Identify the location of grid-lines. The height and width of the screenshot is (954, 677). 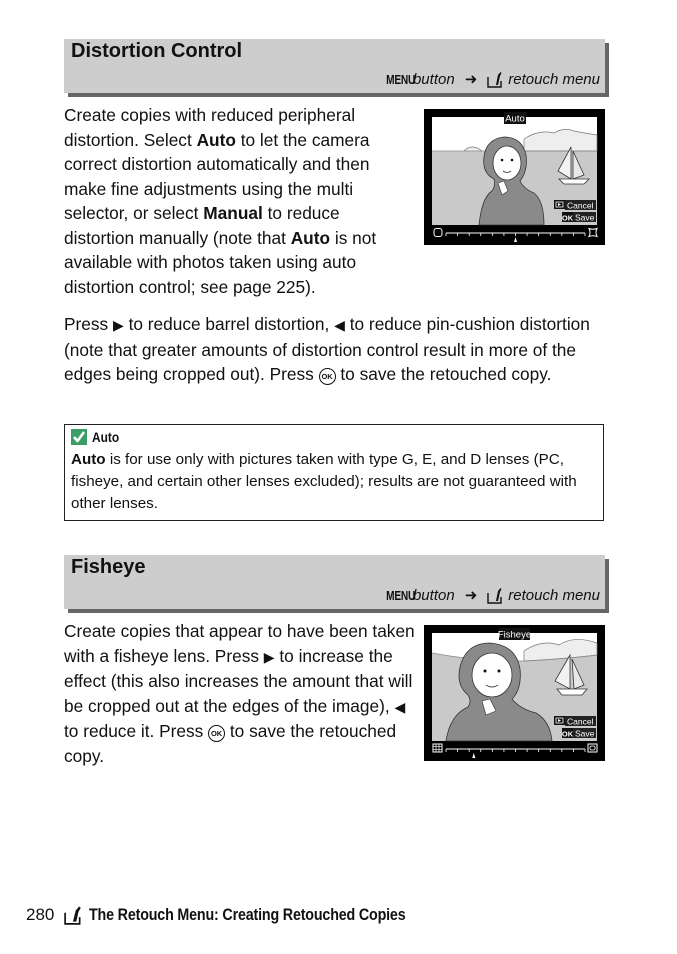
(437, 748).